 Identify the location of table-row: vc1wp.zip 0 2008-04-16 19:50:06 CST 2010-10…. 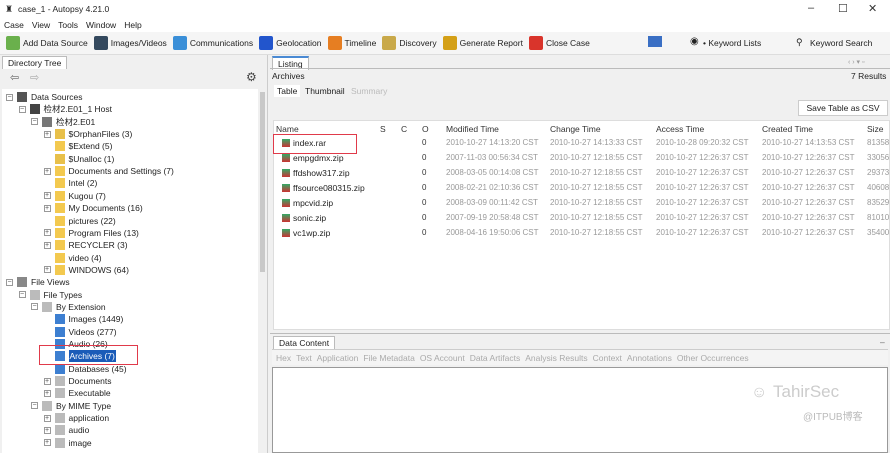
(582, 233).